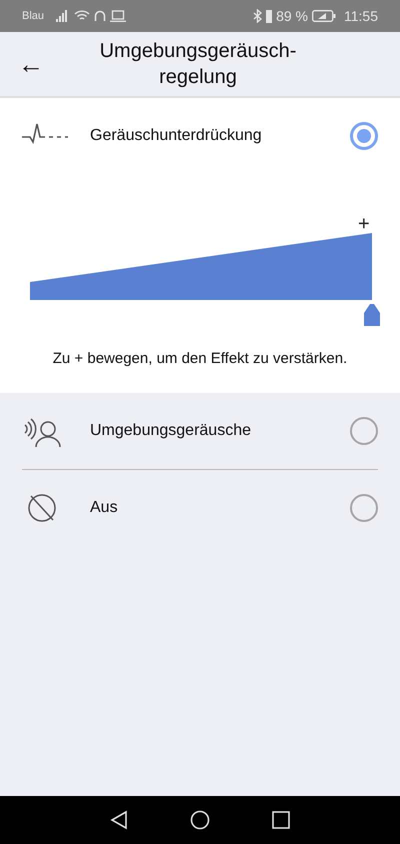 The height and width of the screenshot is (844, 400). Describe the element at coordinates (364, 224) in the screenshot. I see `plus-label: +` at that location.